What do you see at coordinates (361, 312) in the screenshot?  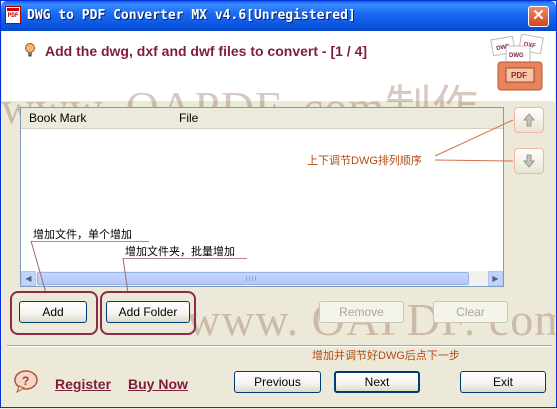 I see `remove-button: Remove` at bounding box center [361, 312].